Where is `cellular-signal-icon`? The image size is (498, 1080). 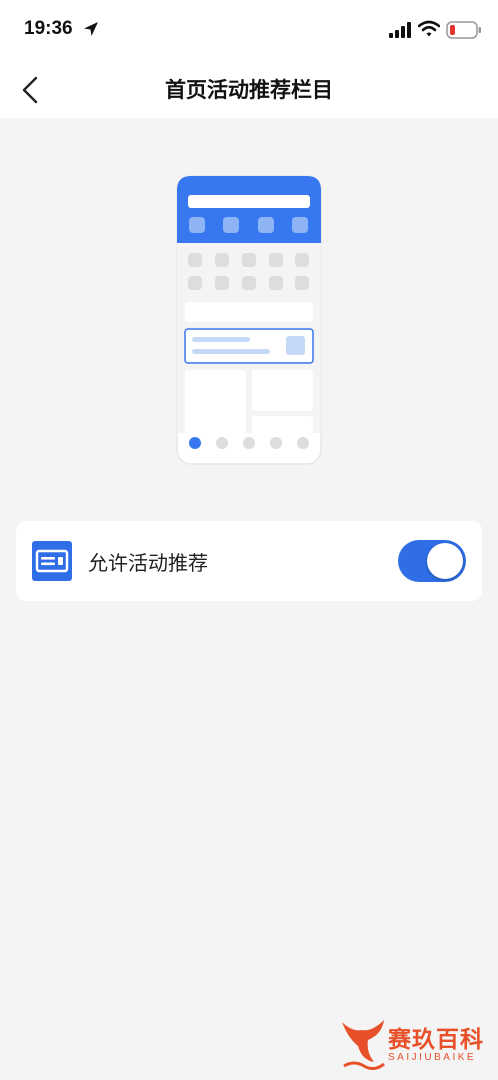
cellular-signal-icon is located at coordinates (400, 30).